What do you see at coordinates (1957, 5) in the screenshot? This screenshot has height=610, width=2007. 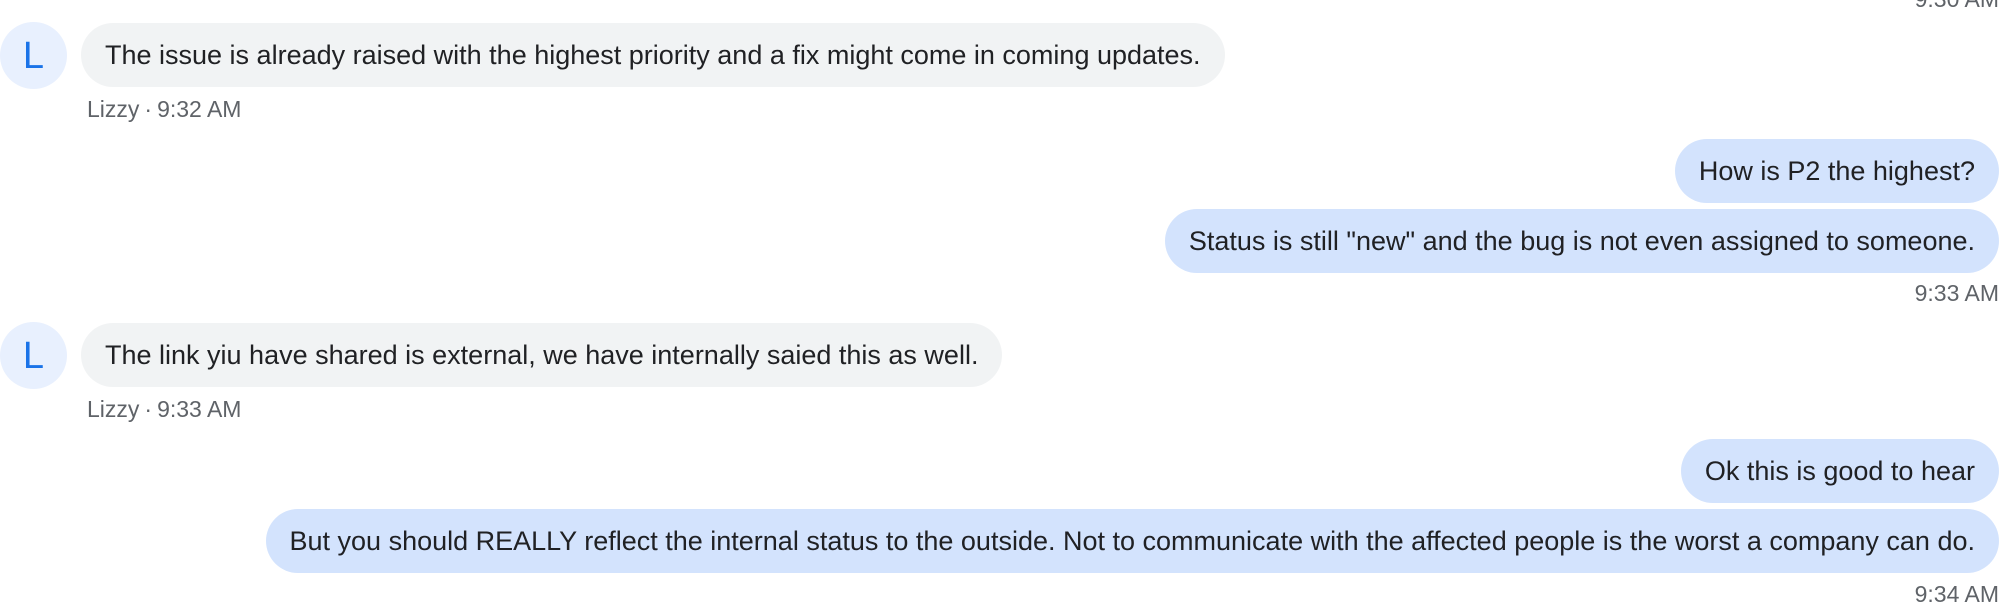 I see `message-timestamp-partial: 9:30 AM` at bounding box center [1957, 5].